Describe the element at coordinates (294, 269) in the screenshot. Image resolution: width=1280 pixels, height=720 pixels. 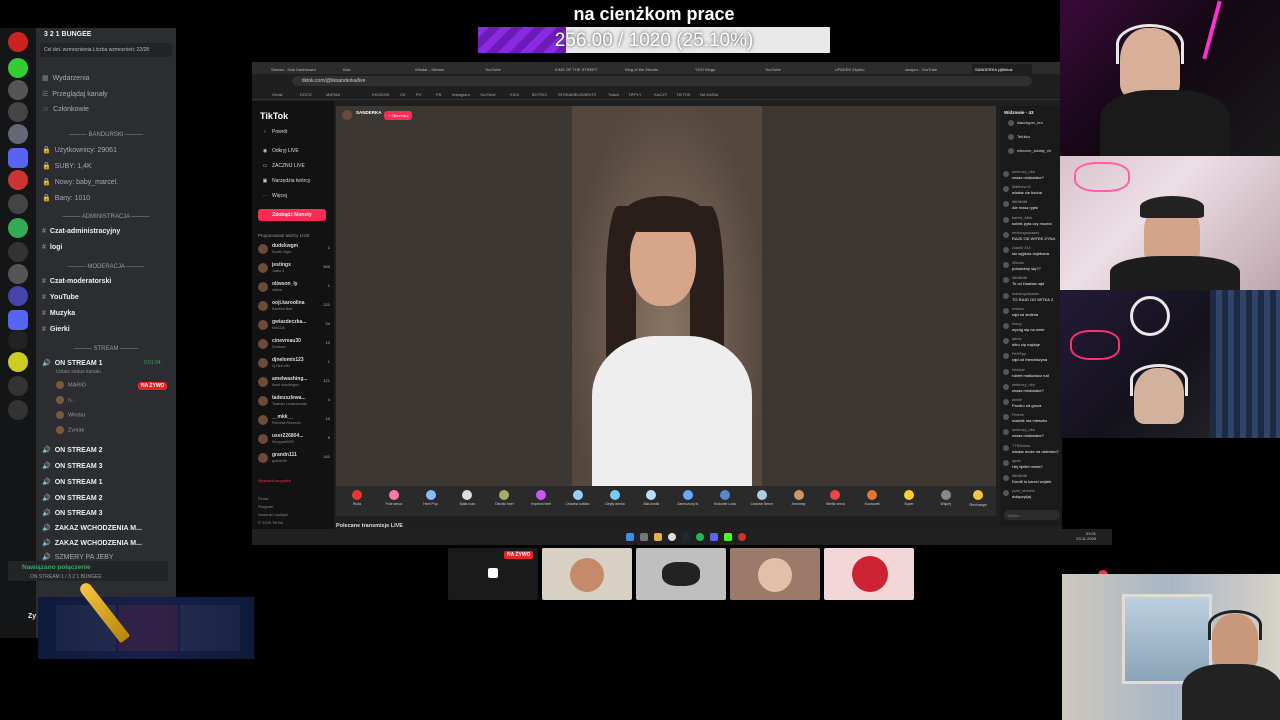
I see `suggested-creator: jestingx Justin X 500` at that location.